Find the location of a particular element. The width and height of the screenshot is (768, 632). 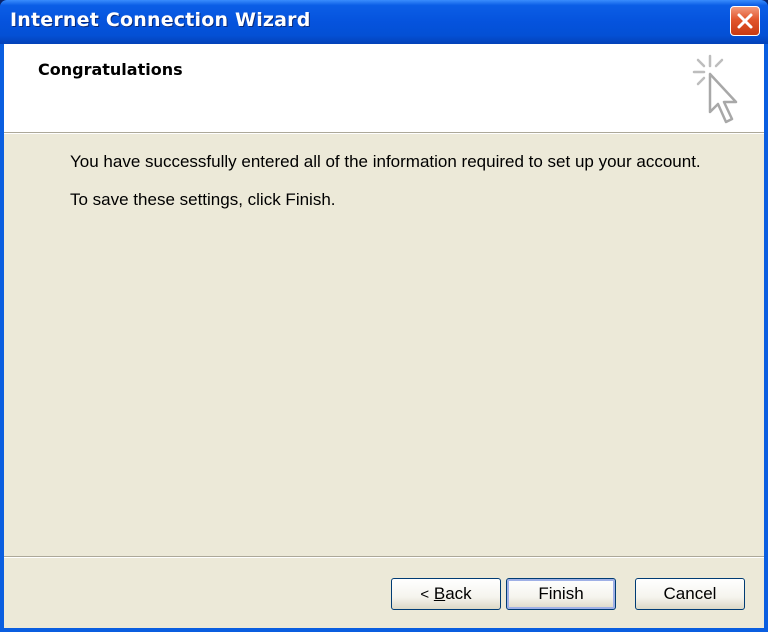

back-label-rest: ack is located at coordinates (458, 593).